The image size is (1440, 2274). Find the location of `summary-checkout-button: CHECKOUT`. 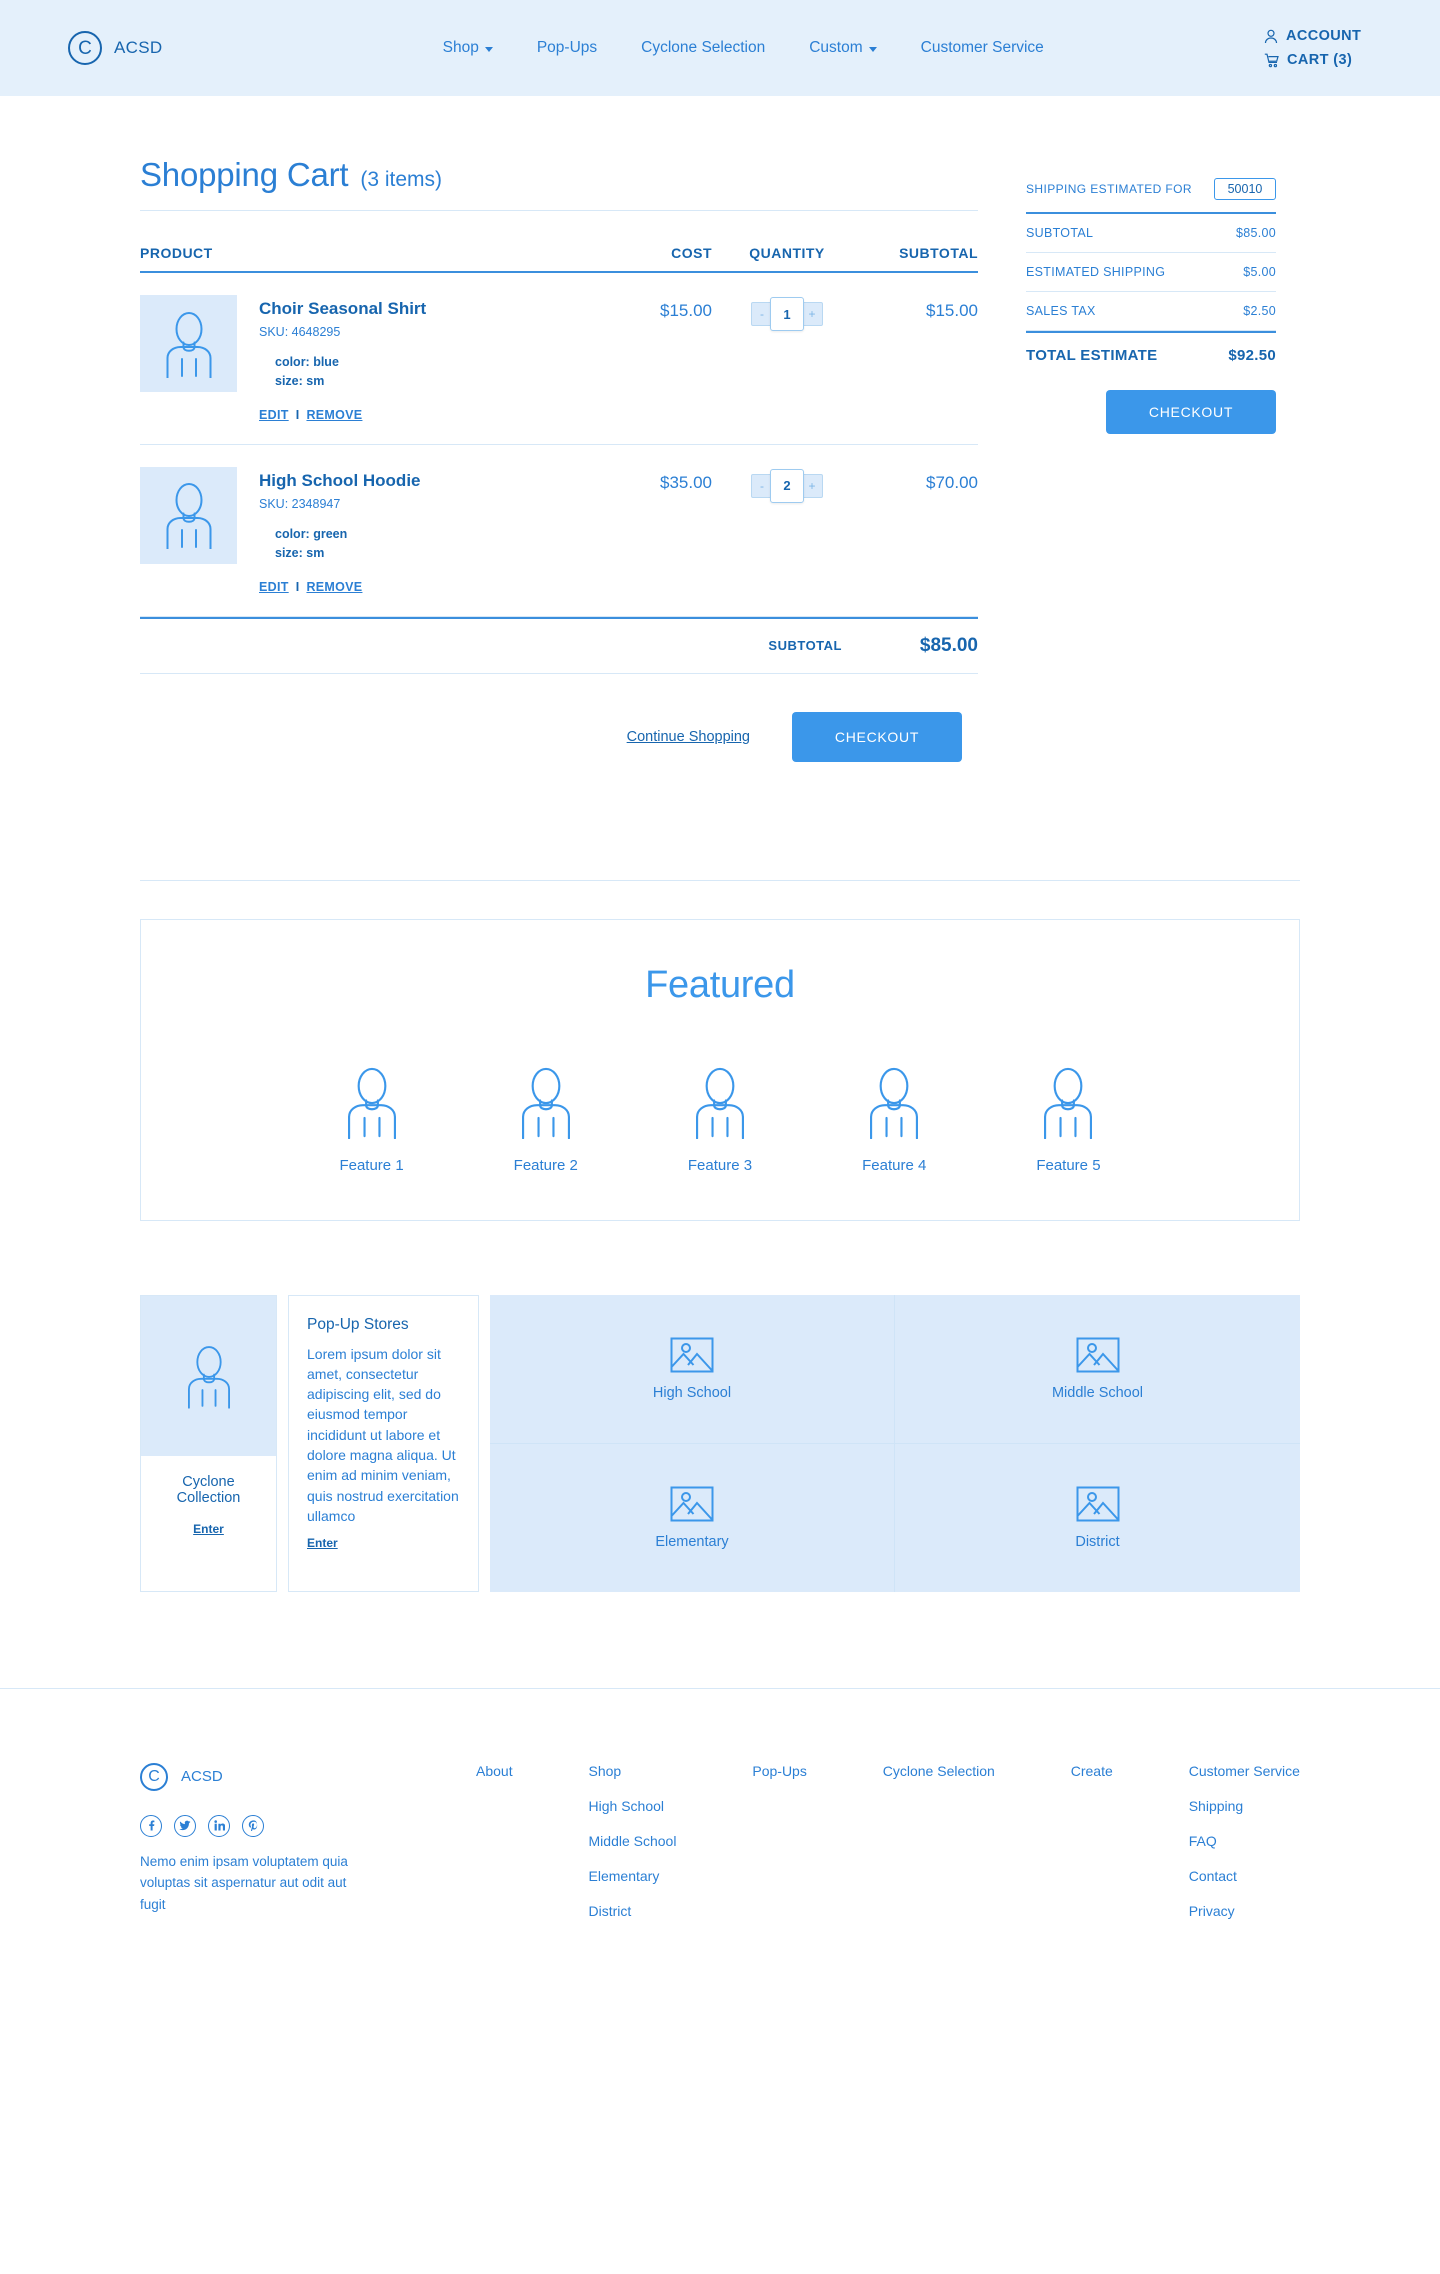

summary-checkout-button: CHECKOUT is located at coordinates (1191, 412).